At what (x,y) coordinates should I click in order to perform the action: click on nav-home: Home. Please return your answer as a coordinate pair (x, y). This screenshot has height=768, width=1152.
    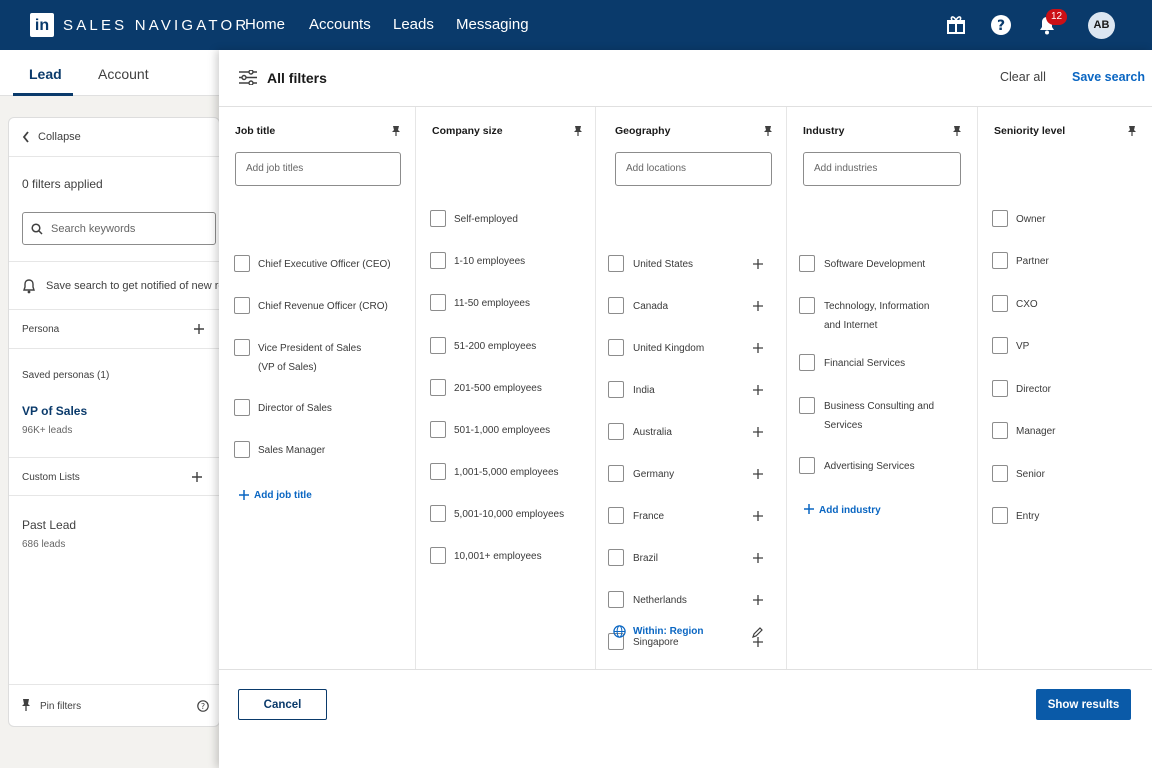
    Looking at the image, I should click on (265, 24).